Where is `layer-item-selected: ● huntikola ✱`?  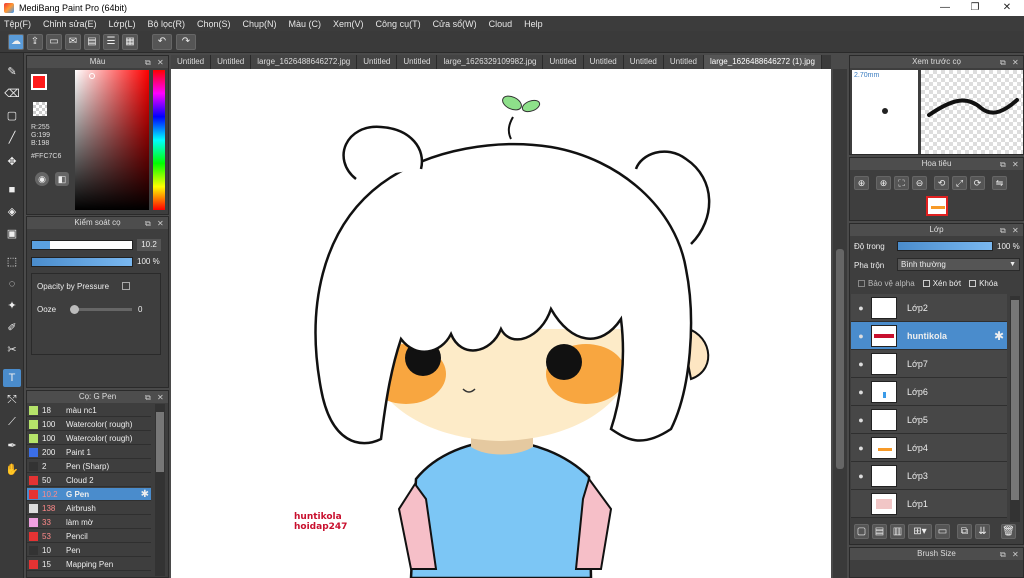 layer-item-selected: ● huntikola ✱ is located at coordinates (929, 336).